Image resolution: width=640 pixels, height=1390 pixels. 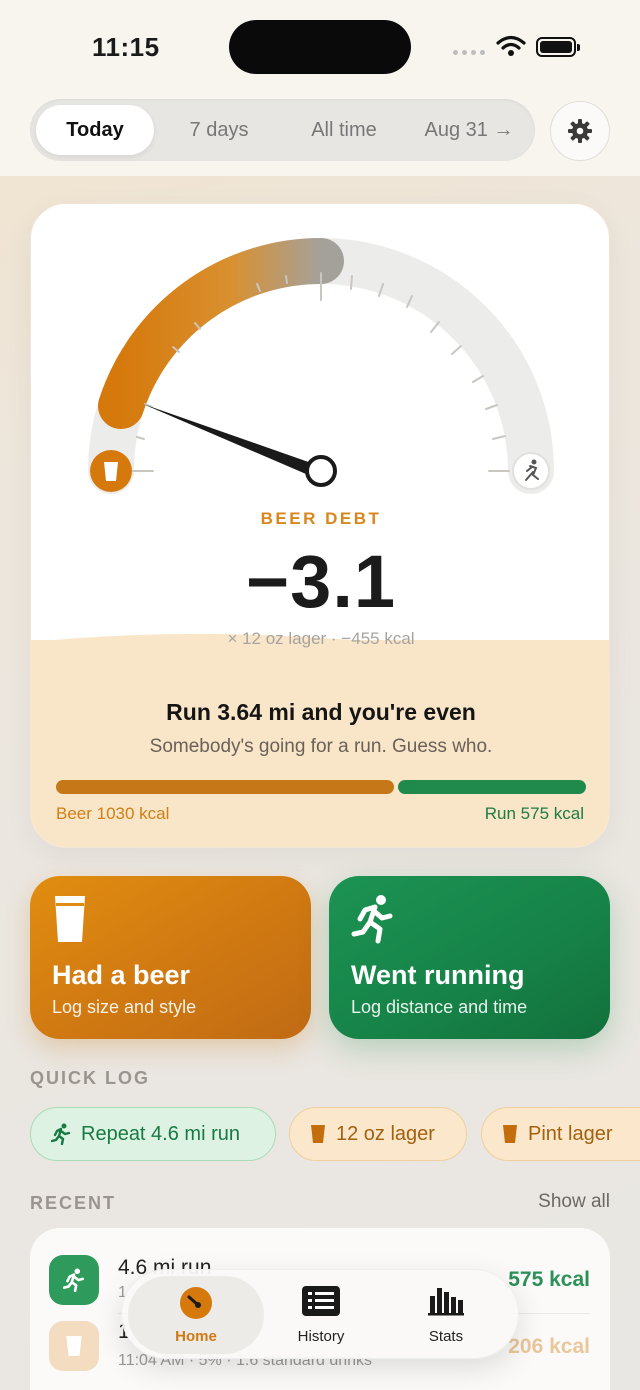 What do you see at coordinates (385, 1133) in the screenshot?
I see `chip-label: 12 oz lager` at bounding box center [385, 1133].